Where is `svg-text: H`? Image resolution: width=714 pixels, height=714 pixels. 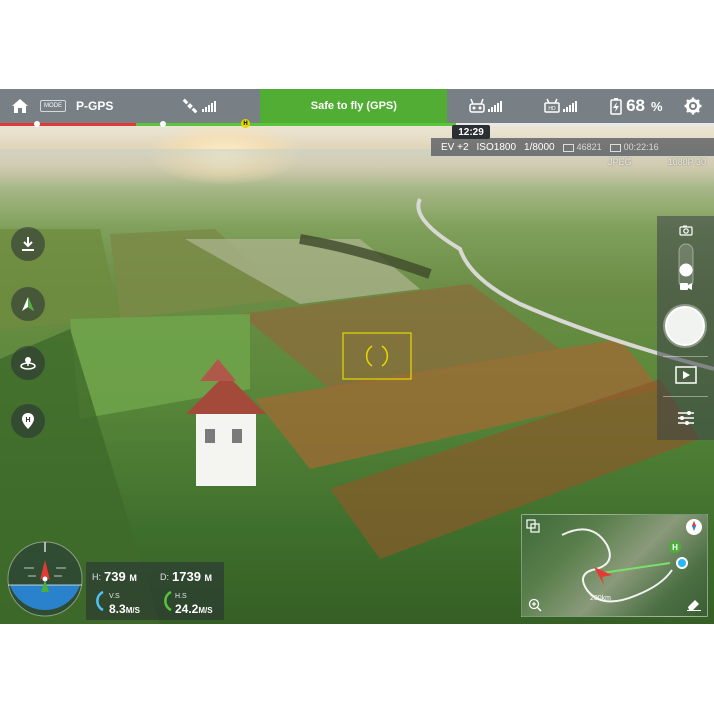 svg-text: H is located at coordinates (27, 420).